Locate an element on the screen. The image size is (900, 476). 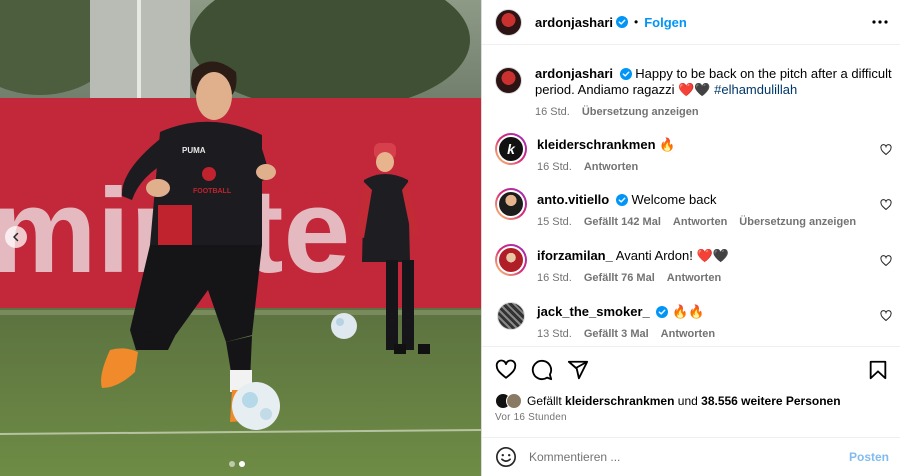
likes-connector: und is located at coordinates (687, 401).